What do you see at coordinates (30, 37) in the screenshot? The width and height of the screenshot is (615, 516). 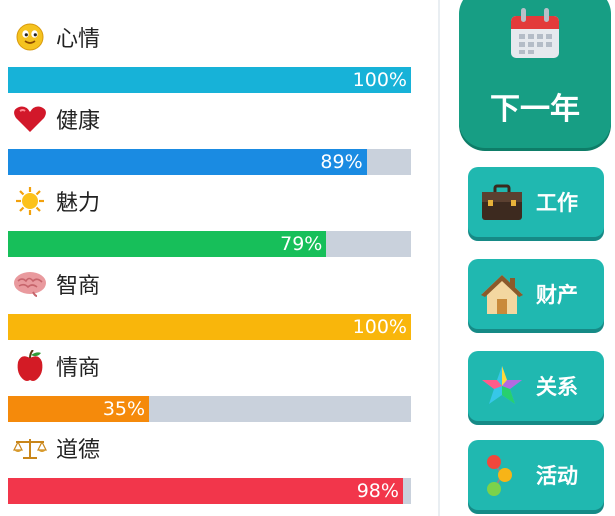 I see `smiley-icon` at bounding box center [30, 37].